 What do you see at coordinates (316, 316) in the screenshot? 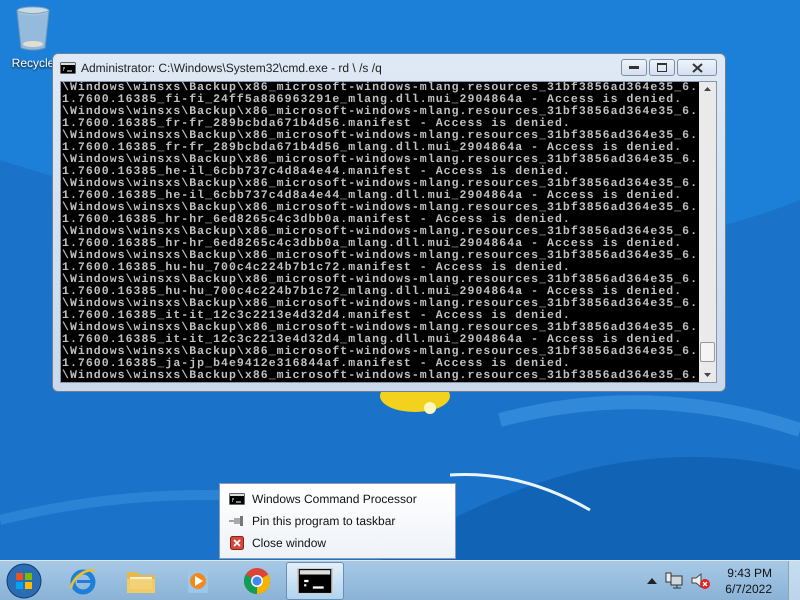
I see `console-line: 1.7600.16385_it-it_12c3c2213e4d32d4.manifest - Access is denied.` at bounding box center [316, 316].